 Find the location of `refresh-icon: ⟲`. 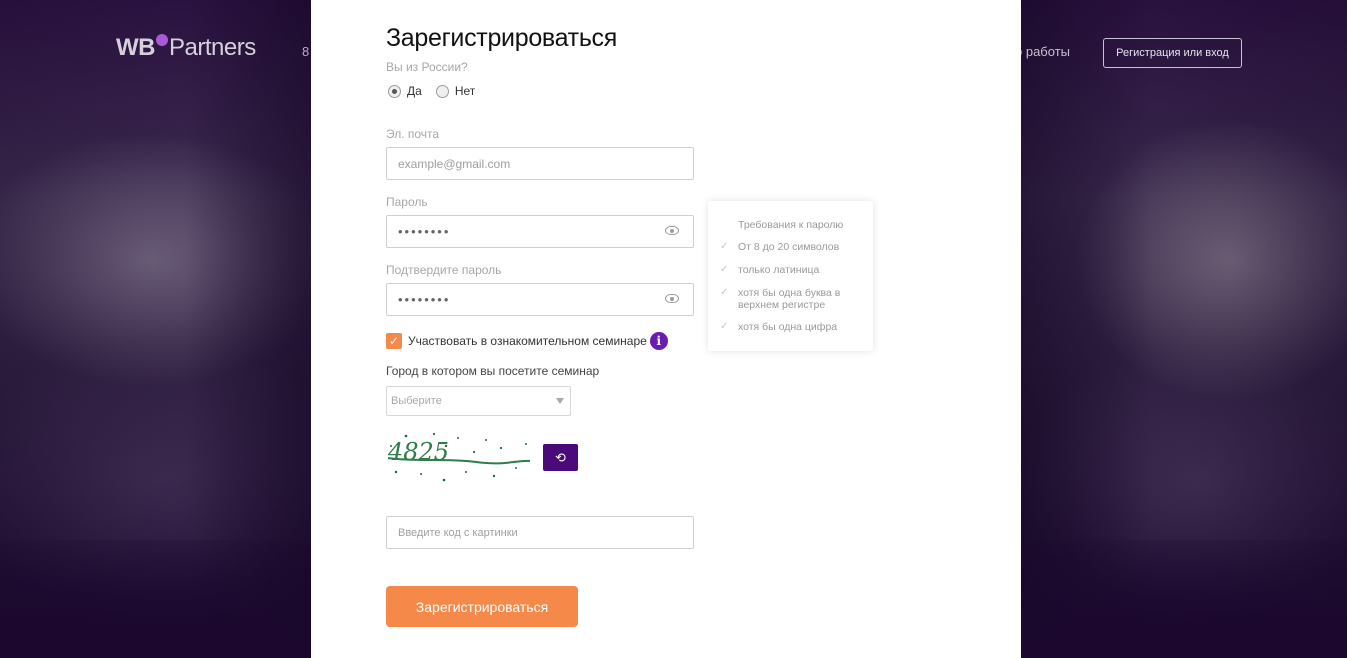

refresh-icon: ⟲ is located at coordinates (560, 457).